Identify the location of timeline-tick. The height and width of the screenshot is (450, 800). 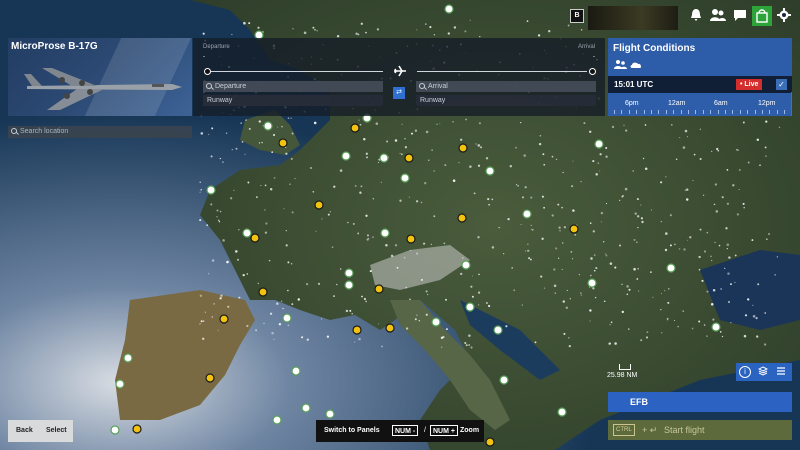
(748, 112).